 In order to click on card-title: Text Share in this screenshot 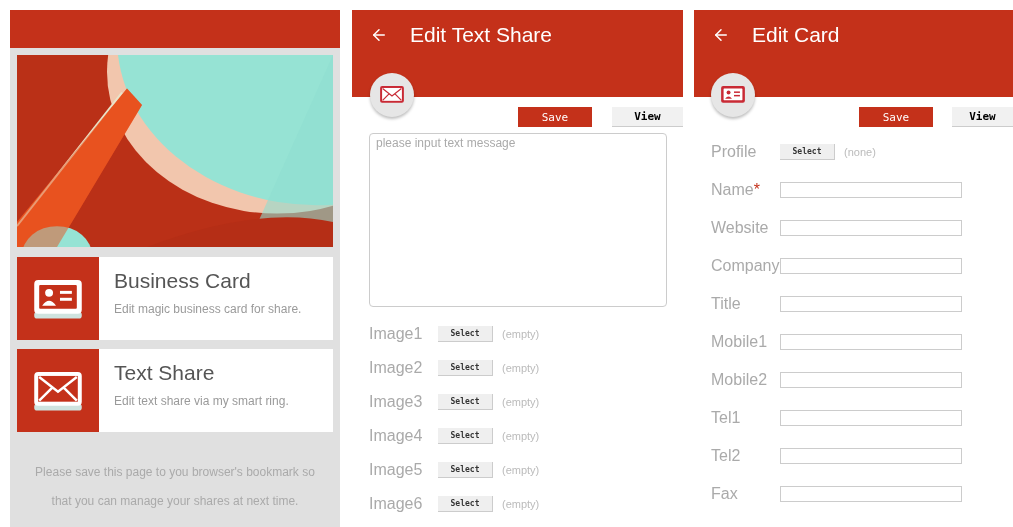, I will do `click(165, 373)`.